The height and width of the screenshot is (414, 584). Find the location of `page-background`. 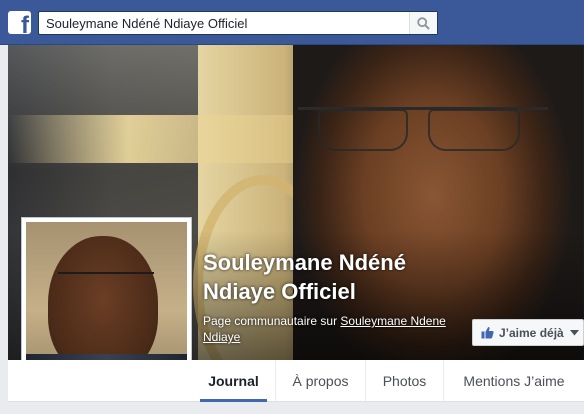

page-background is located at coordinates (292, 408).